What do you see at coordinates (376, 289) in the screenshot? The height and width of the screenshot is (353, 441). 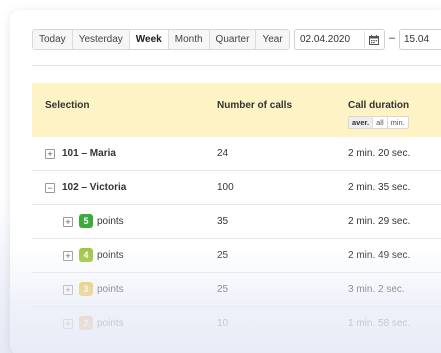 I see `row-duration: 3 min. 2 sec.` at bounding box center [376, 289].